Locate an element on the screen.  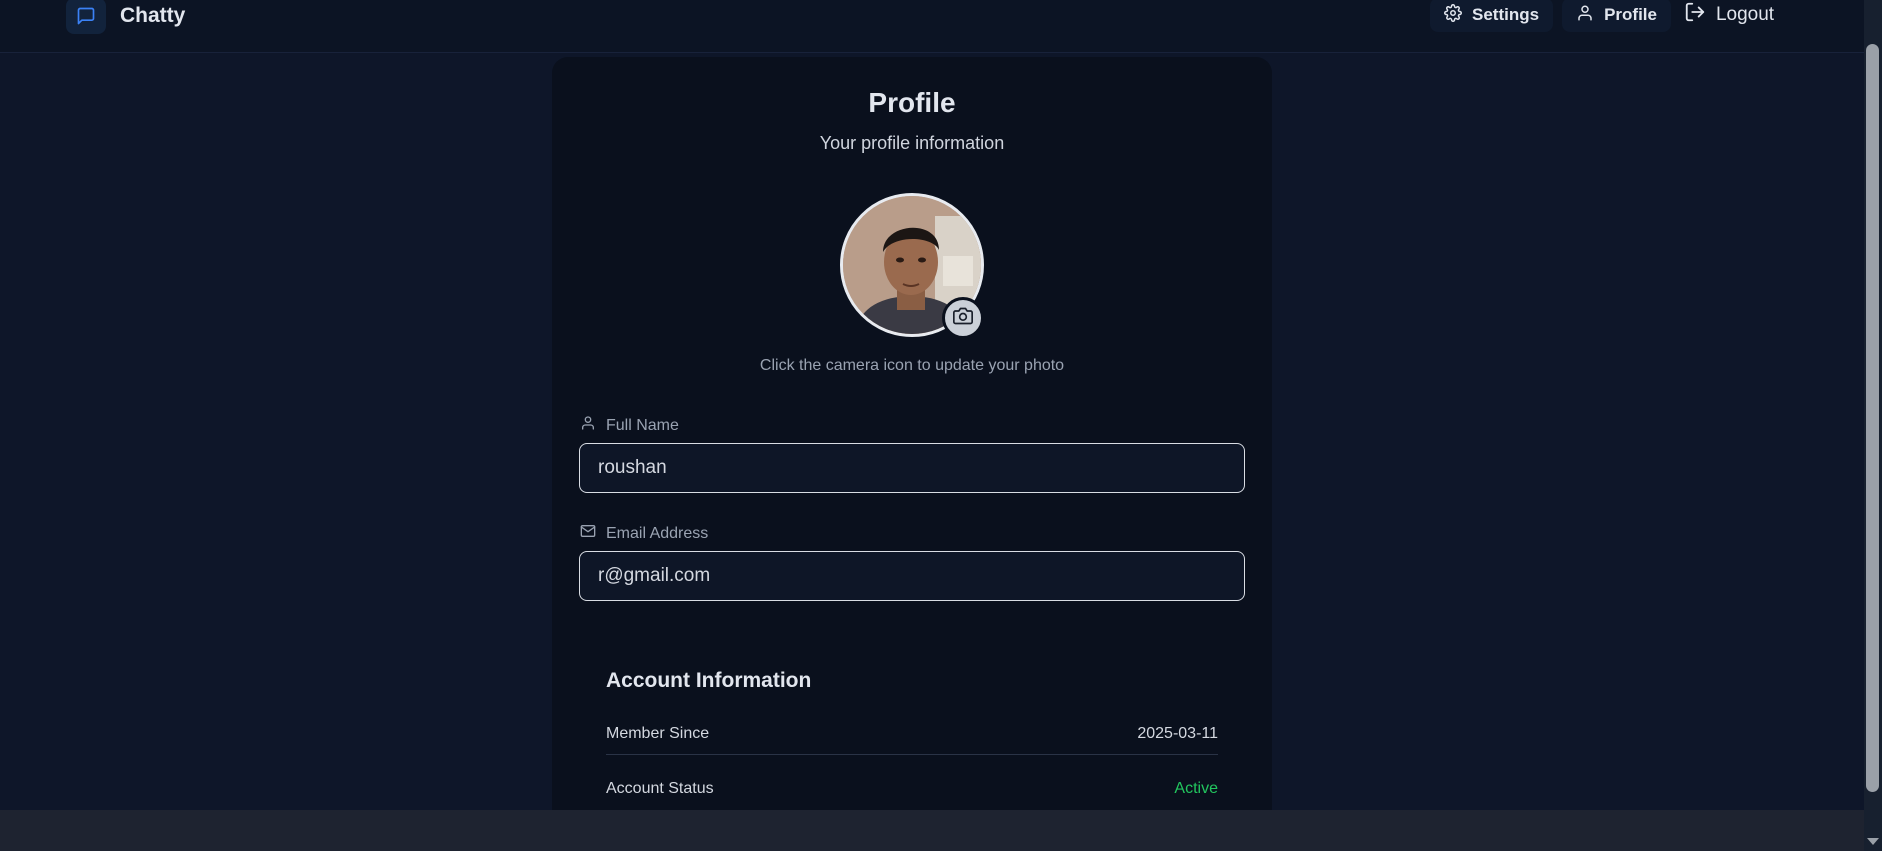
scrollbar-thumb is located at coordinates (1872, 418).